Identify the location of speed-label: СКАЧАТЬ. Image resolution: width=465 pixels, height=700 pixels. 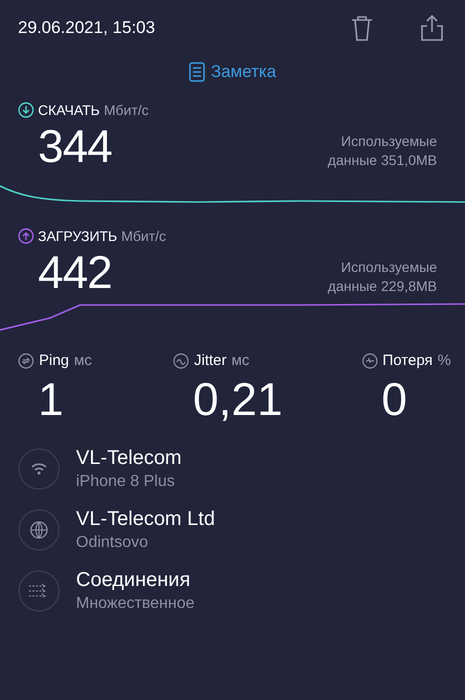
(69, 110).